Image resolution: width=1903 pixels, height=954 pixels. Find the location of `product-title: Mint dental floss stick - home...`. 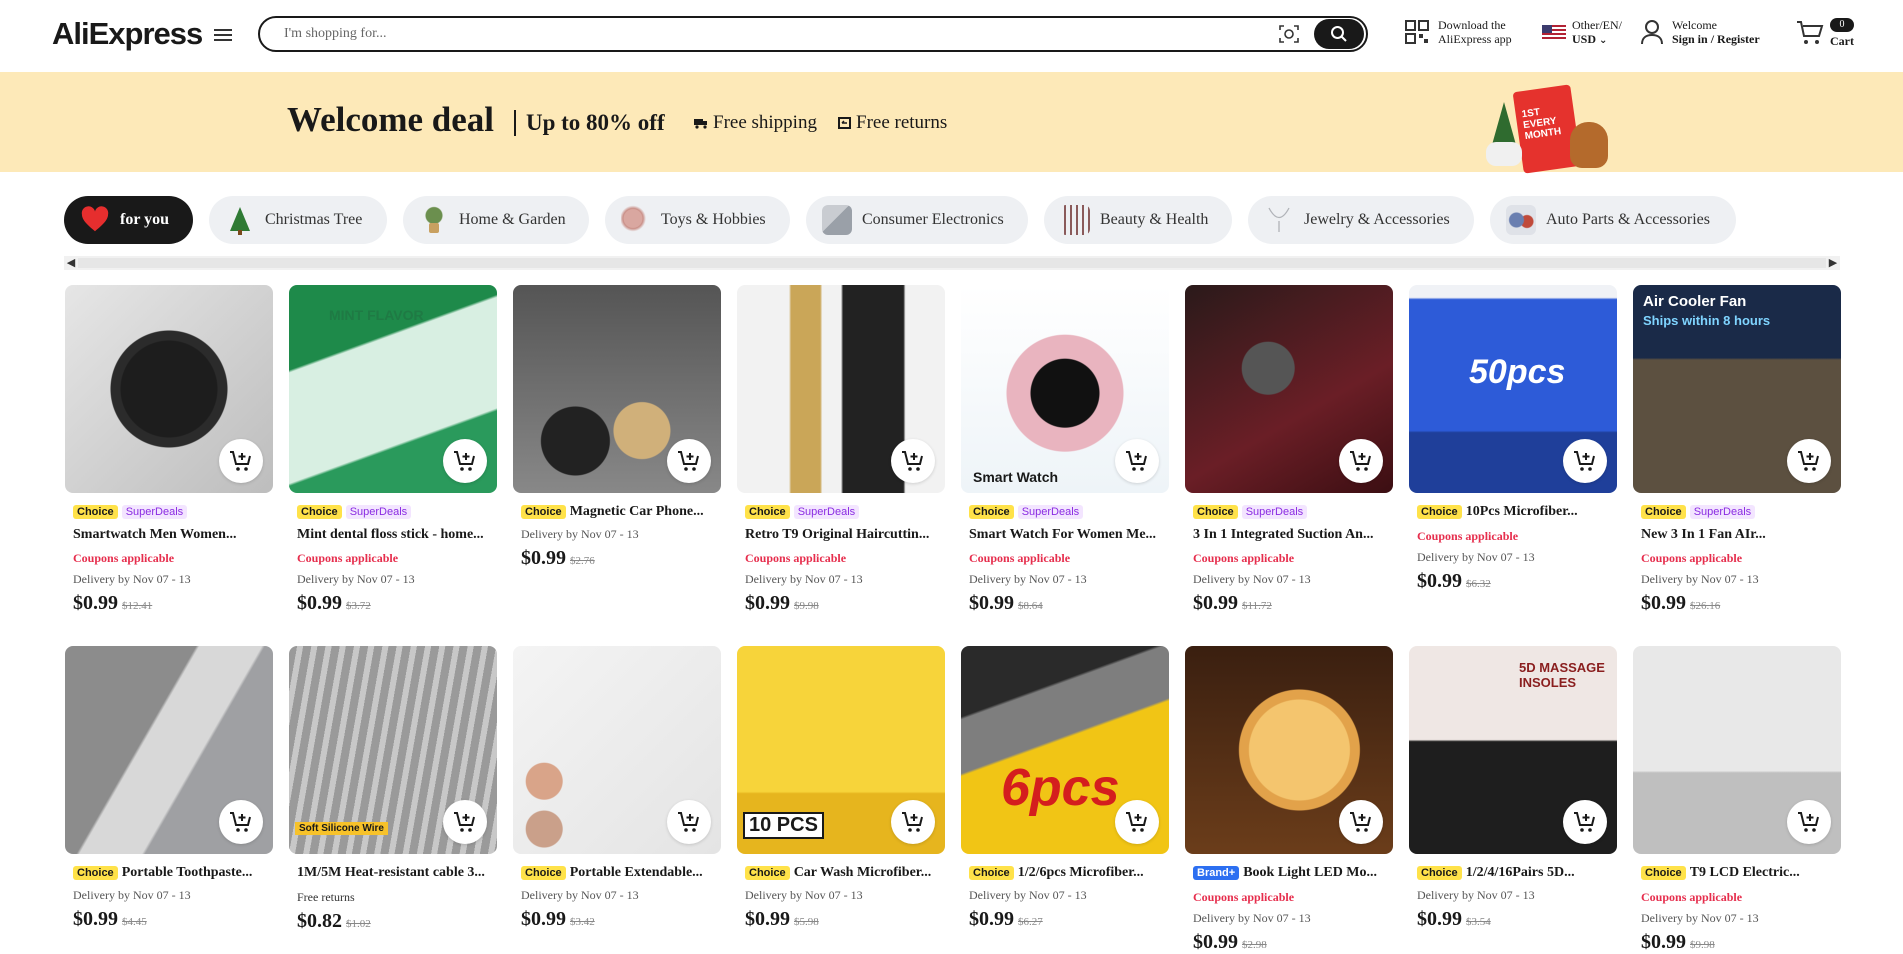

product-title: Mint dental floss stick - home... is located at coordinates (389, 535).